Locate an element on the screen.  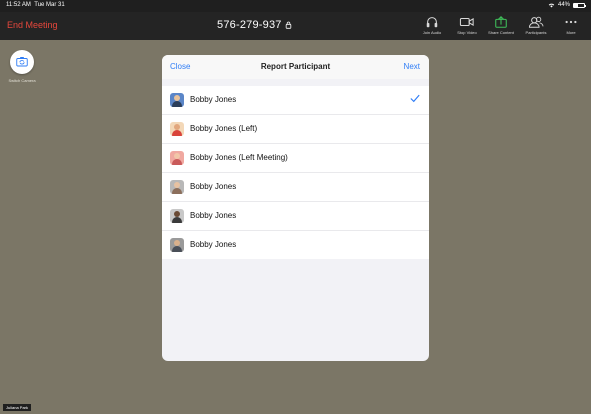
stop-video-label: Stop Video is located at coordinates (467, 32).